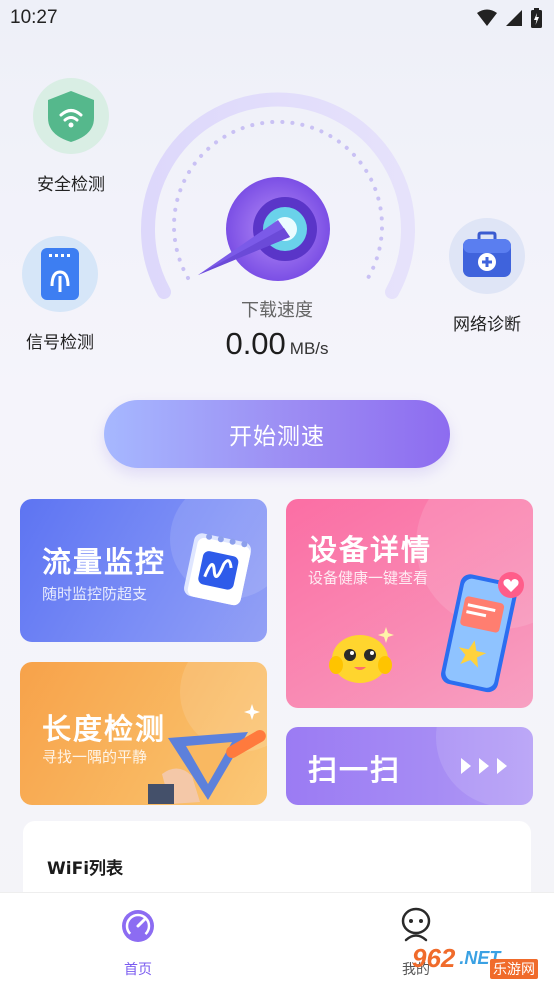 This screenshot has height=984, width=554. I want to click on status-icons, so click(509, 18).